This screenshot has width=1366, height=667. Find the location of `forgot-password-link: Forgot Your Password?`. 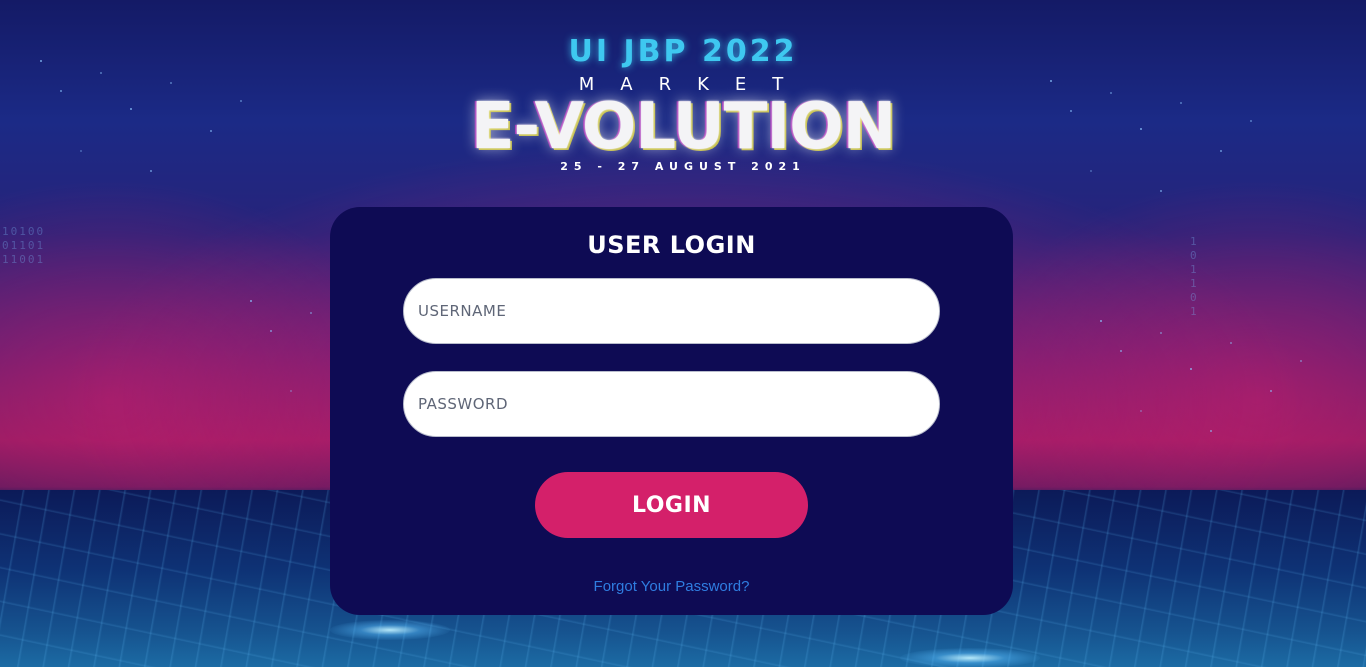

forgot-password-link: Forgot Your Password? is located at coordinates (671, 586).